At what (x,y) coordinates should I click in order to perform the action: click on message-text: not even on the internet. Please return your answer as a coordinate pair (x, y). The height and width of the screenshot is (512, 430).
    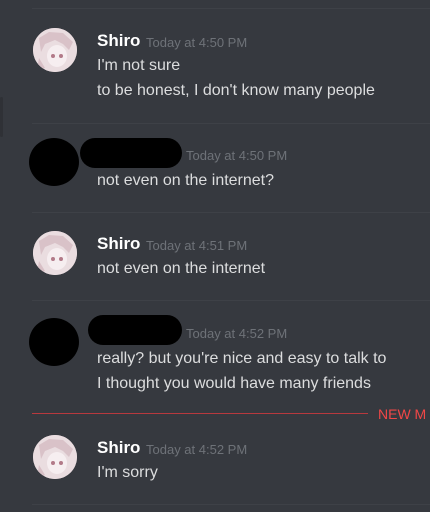
    Looking at the image, I should click on (181, 268).